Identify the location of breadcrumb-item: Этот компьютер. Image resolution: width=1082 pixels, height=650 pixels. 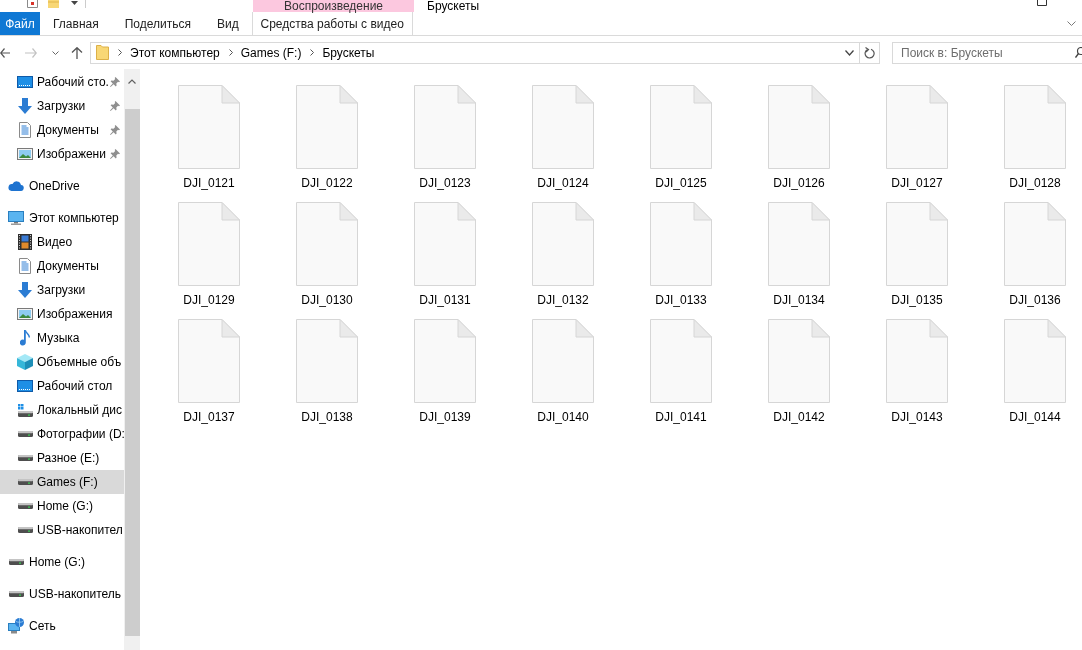
(175, 52).